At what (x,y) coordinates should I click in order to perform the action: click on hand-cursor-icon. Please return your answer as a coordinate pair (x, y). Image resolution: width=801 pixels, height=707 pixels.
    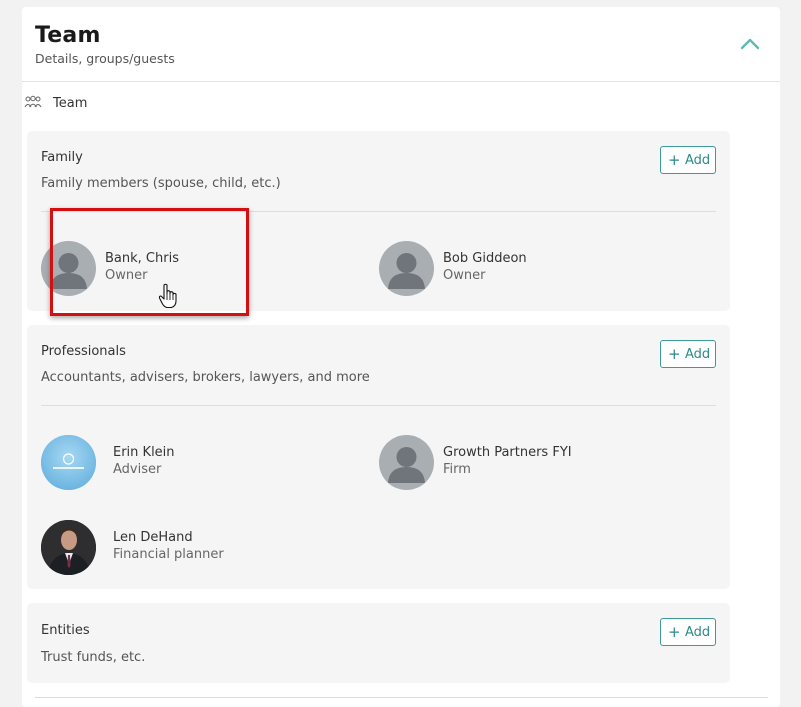
    Looking at the image, I should click on (167, 296).